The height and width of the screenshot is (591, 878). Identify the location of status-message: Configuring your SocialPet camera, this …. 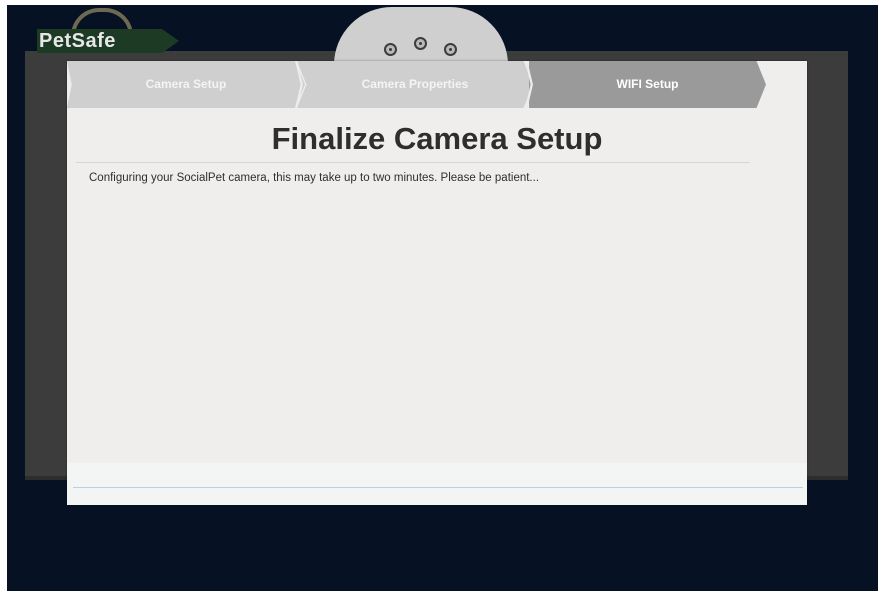
(314, 178).